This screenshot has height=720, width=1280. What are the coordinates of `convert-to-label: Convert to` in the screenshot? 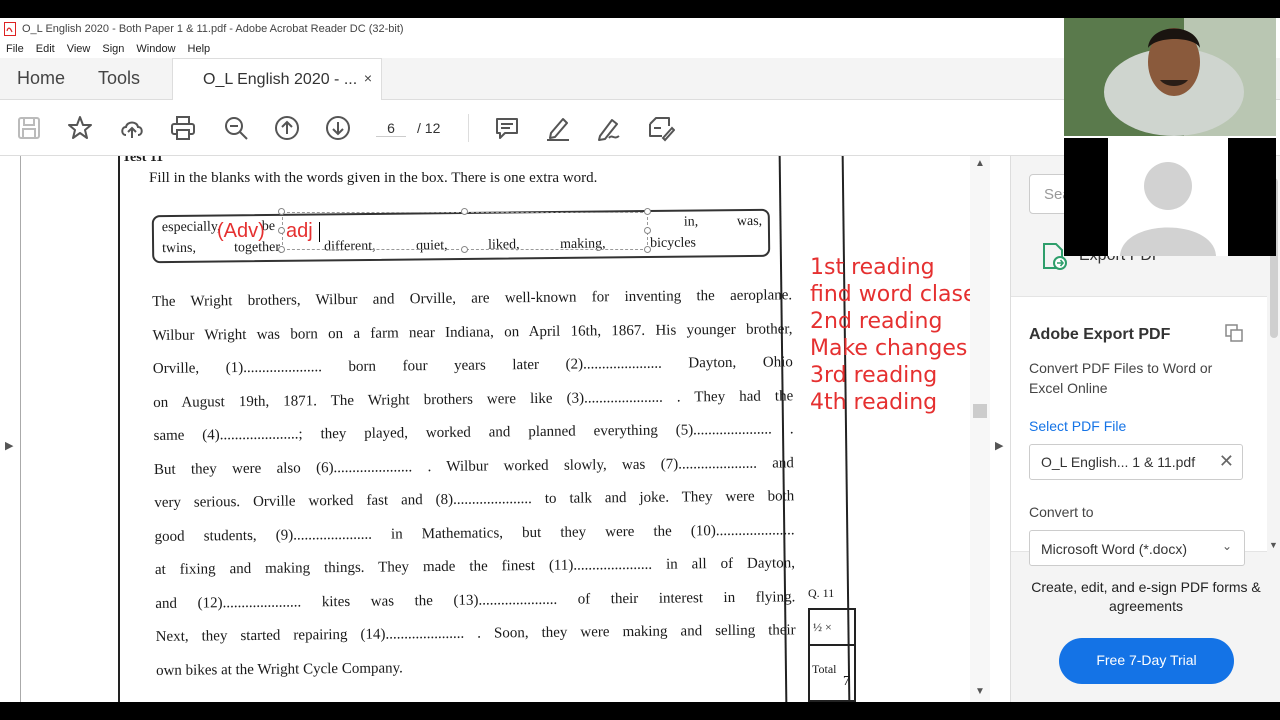 It's located at (1061, 512).